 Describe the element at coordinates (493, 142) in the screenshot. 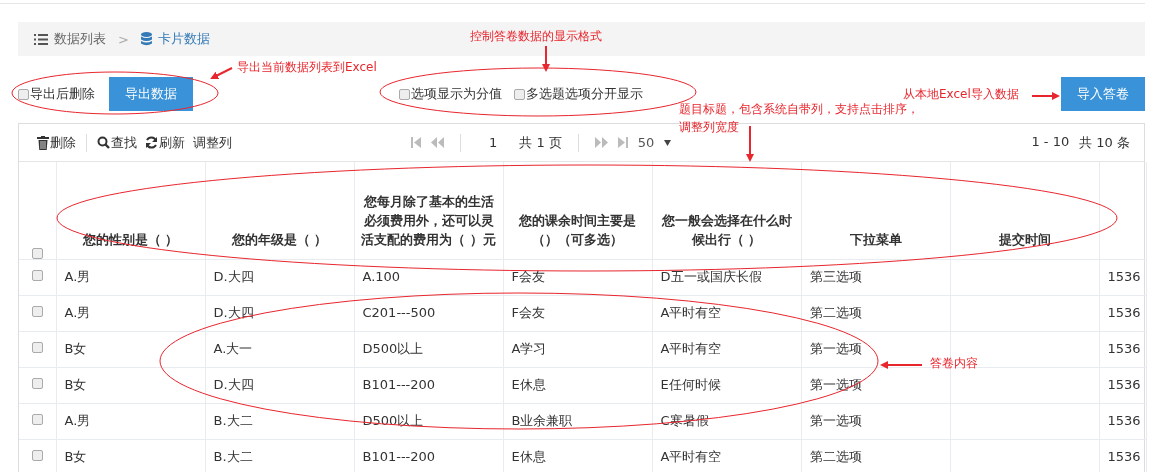

I see `page-number: 1` at that location.